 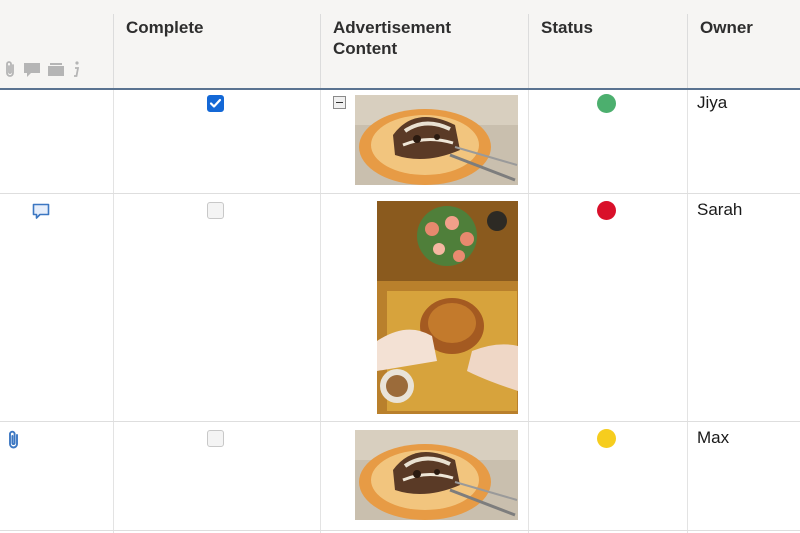 I want to click on proofing-icon, so click(x=56, y=71).